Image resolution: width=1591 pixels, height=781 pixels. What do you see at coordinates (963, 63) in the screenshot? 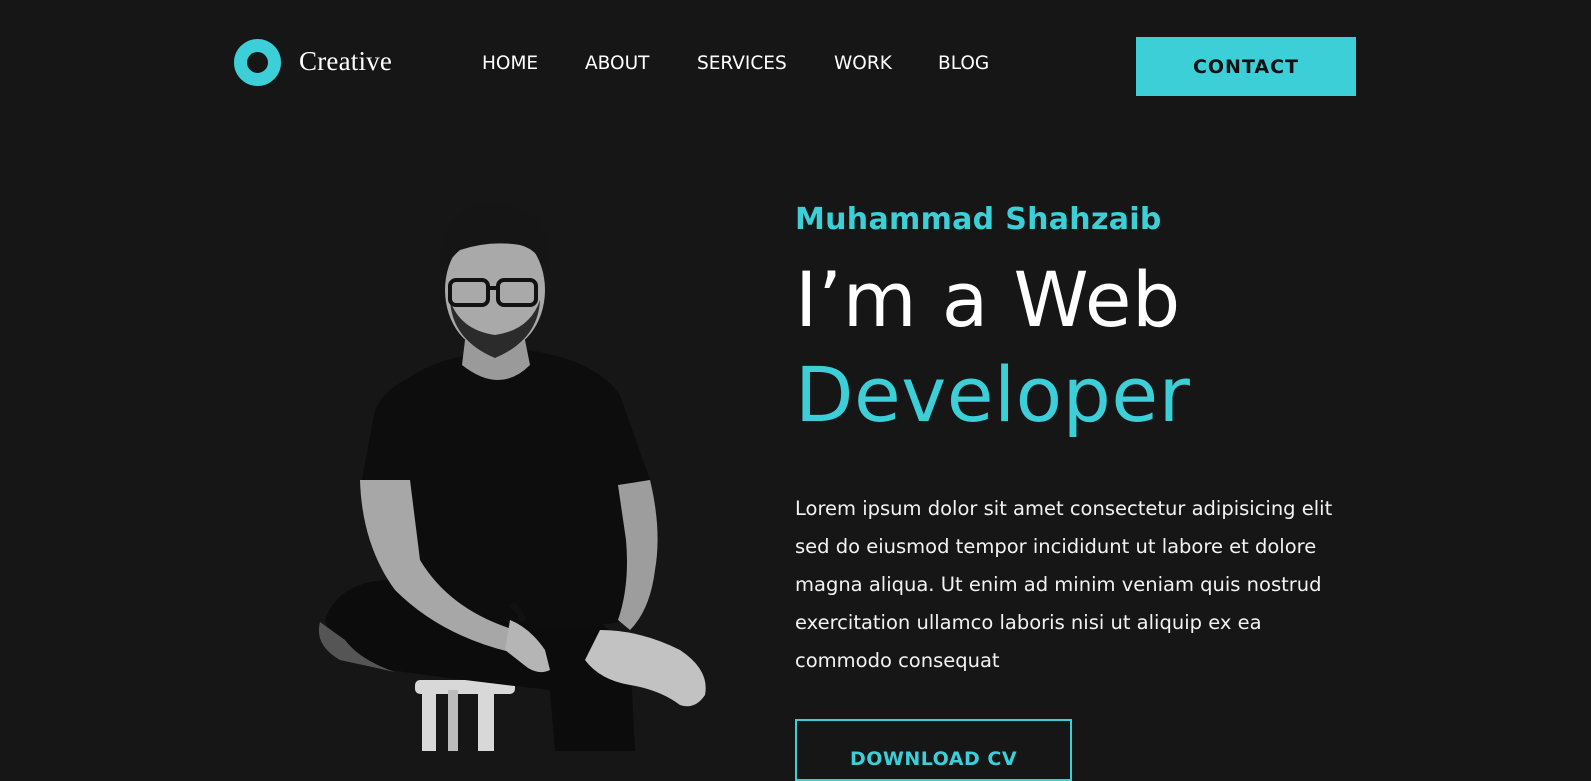
I see `nav-item-blog: BLOG` at bounding box center [963, 63].